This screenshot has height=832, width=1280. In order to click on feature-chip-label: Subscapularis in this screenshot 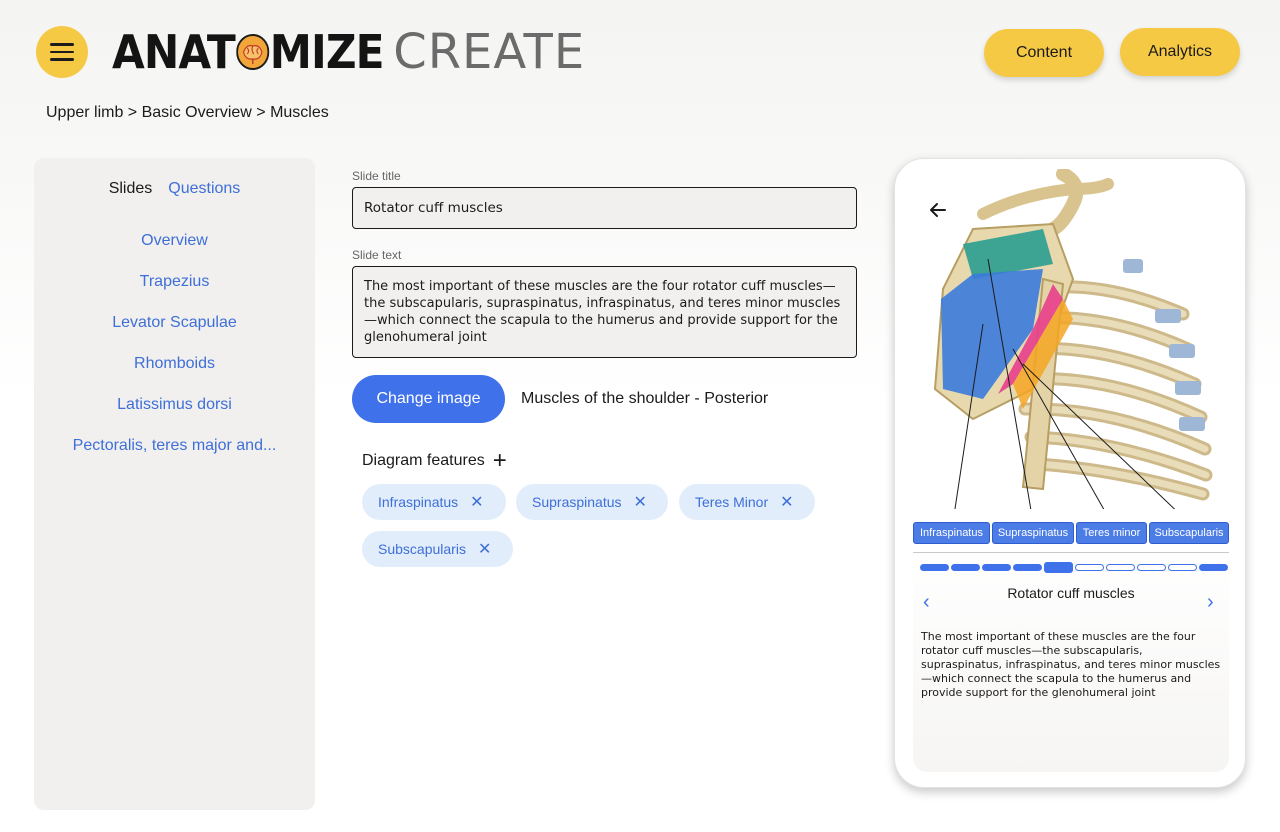, I will do `click(422, 549)`.